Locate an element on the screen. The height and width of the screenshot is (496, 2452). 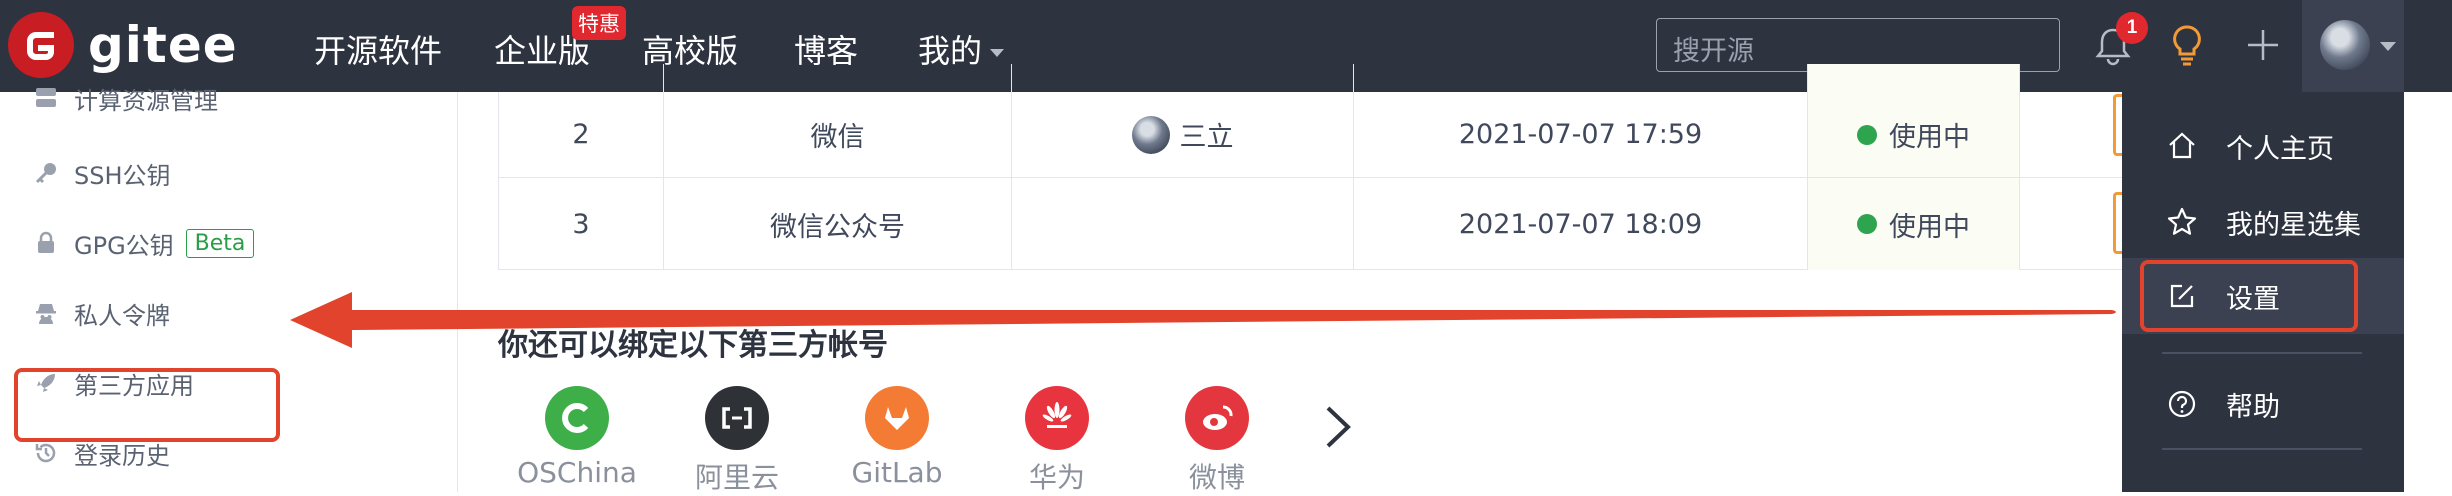
user-menu-trigger is located at coordinates (2353, 46).